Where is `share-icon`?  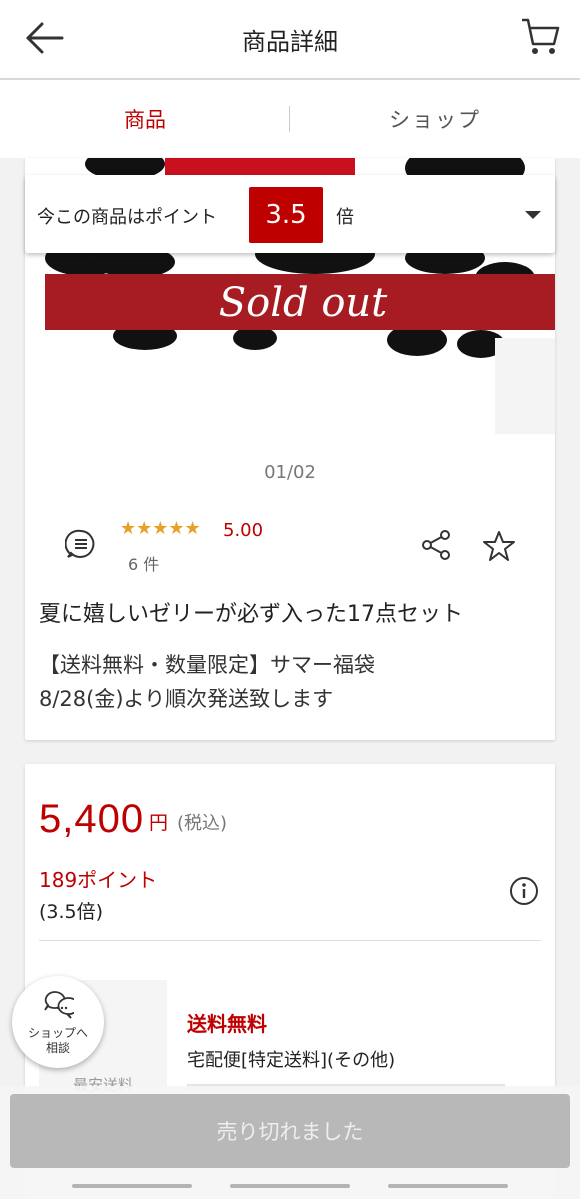 share-icon is located at coordinates (436, 545).